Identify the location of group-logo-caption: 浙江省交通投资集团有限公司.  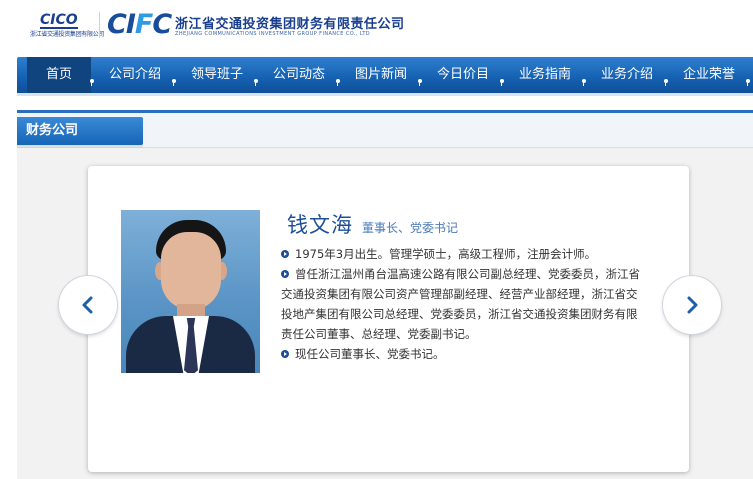
(67, 34).